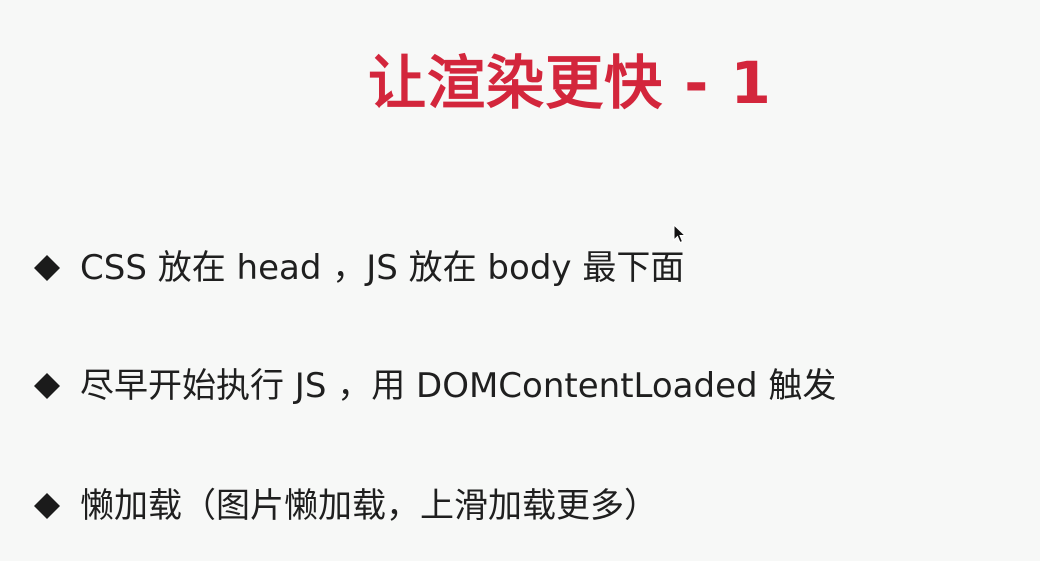 Image resolution: width=1040 pixels, height=561 pixels. Describe the element at coordinates (570, 83) in the screenshot. I see `slide-title: 让渲染更快 - 1` at that location.